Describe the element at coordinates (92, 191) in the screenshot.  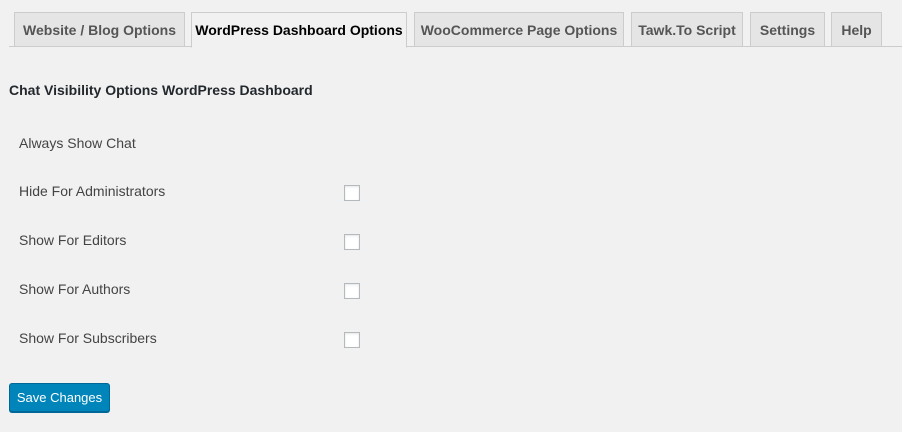
I see `option-label-hide-for-administrators: Hide For Administrators` at that location.